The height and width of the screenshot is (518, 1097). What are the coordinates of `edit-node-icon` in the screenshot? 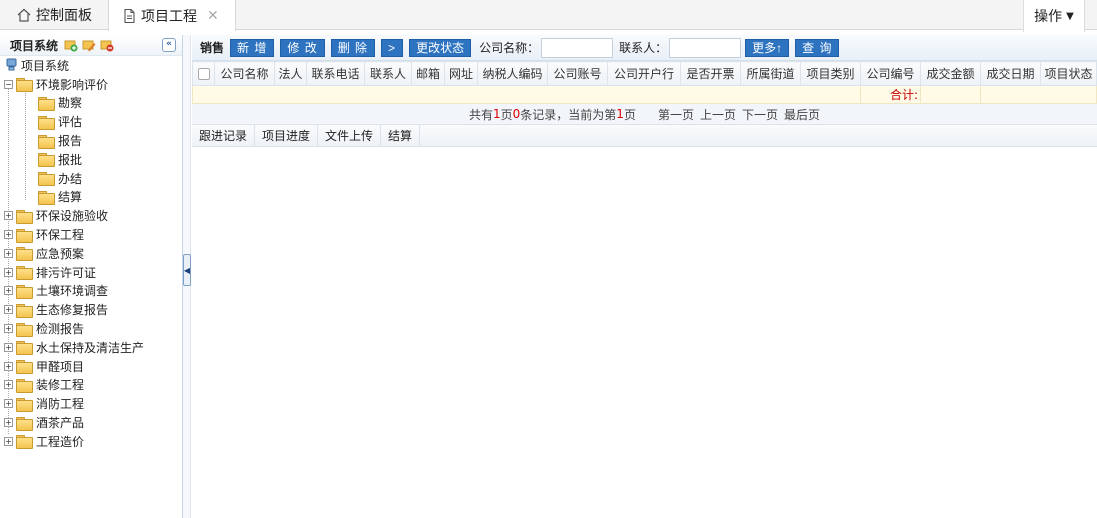 It's located at (89, 45).